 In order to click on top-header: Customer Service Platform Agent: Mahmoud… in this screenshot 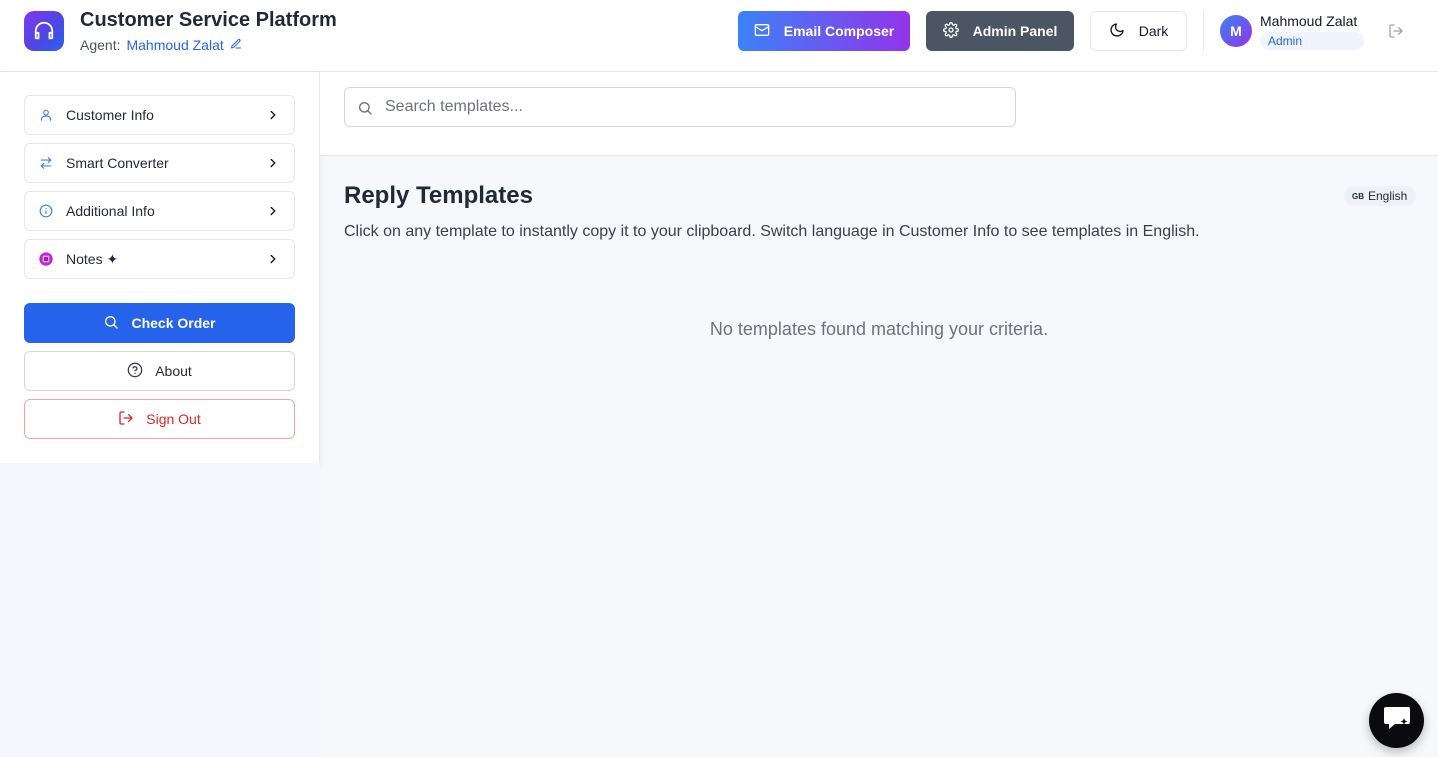, I will do `click(719, 36)`.